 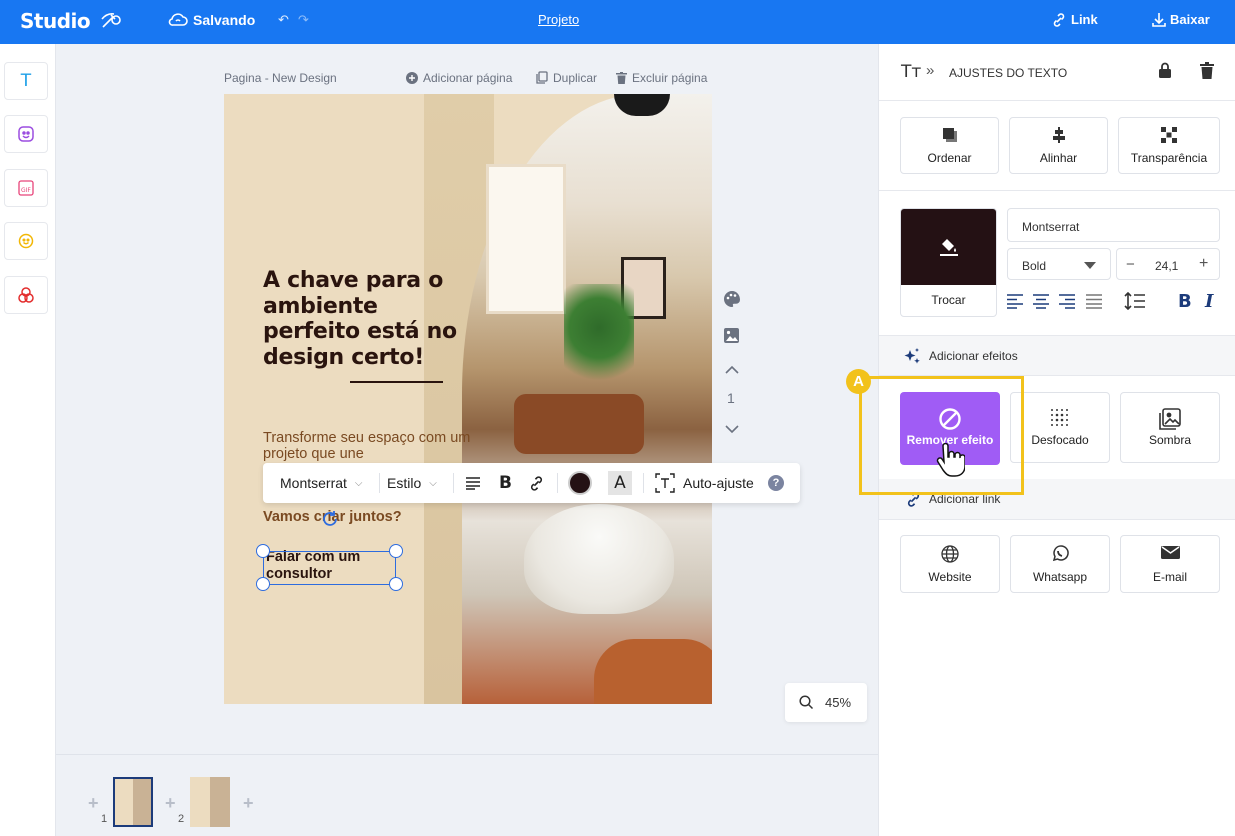 I want to click on emoji-tool-button, so click(x=26, y=241).